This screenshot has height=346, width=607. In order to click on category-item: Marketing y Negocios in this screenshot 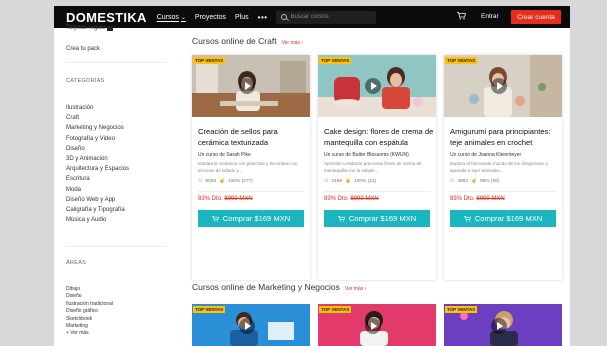, I will do `click(97, 128)`.